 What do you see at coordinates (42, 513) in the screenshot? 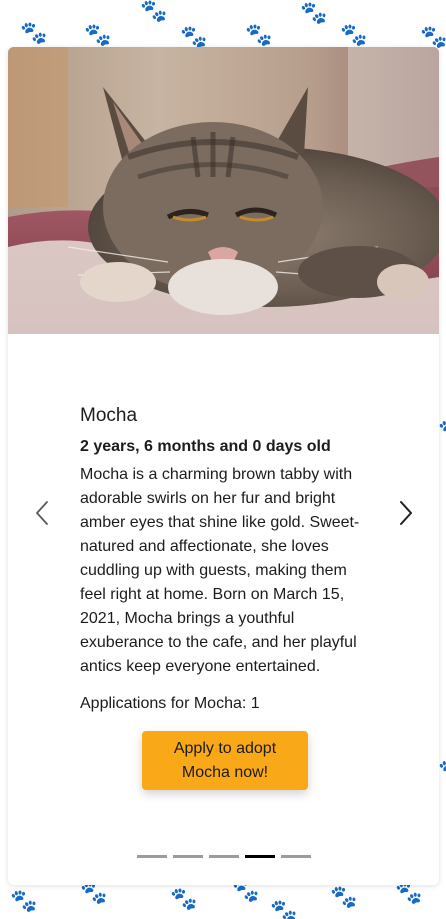
I see `chevron-left-icon` at bounding box center [42, 513].